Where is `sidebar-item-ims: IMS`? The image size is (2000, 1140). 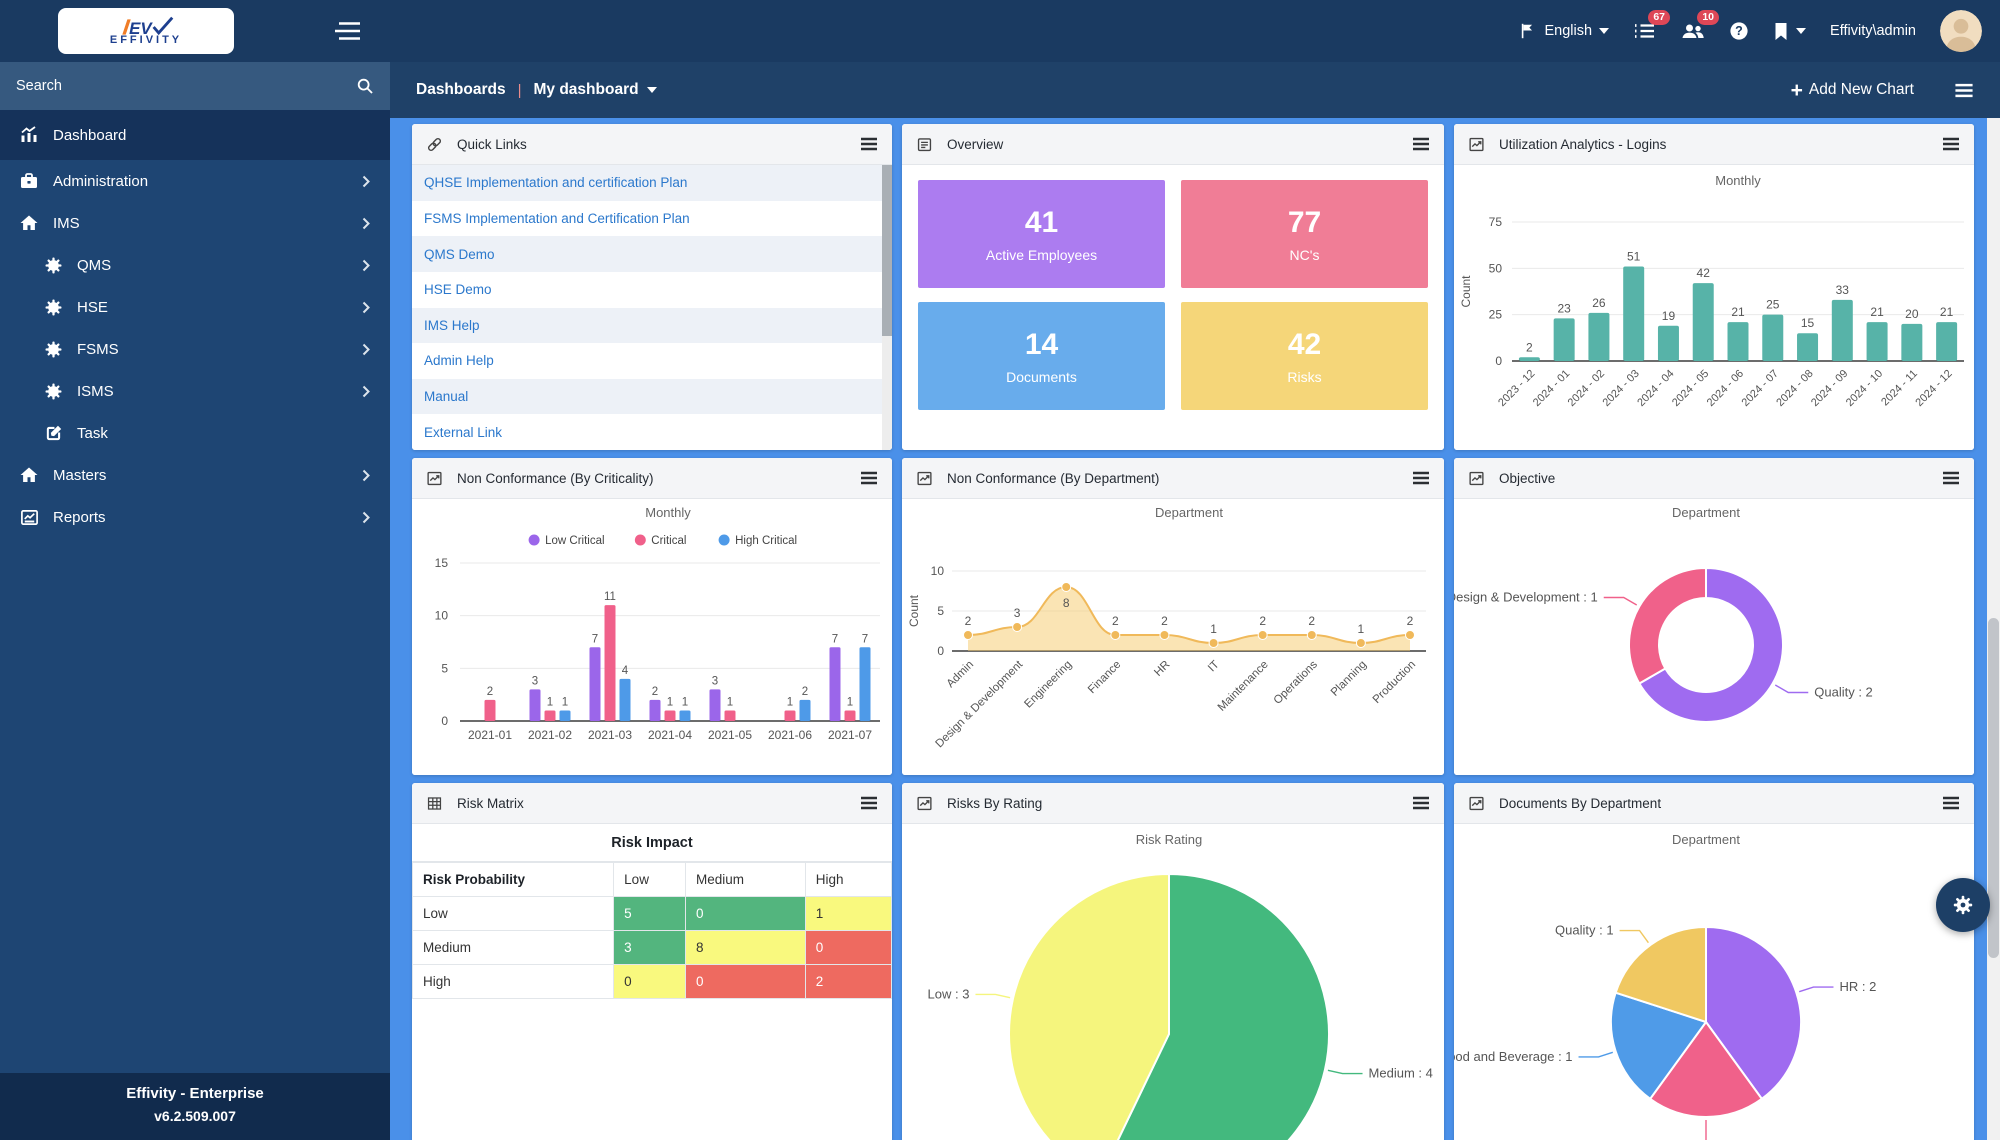 sidebar-item-ims: IMS is located at coordinates (195, 223).